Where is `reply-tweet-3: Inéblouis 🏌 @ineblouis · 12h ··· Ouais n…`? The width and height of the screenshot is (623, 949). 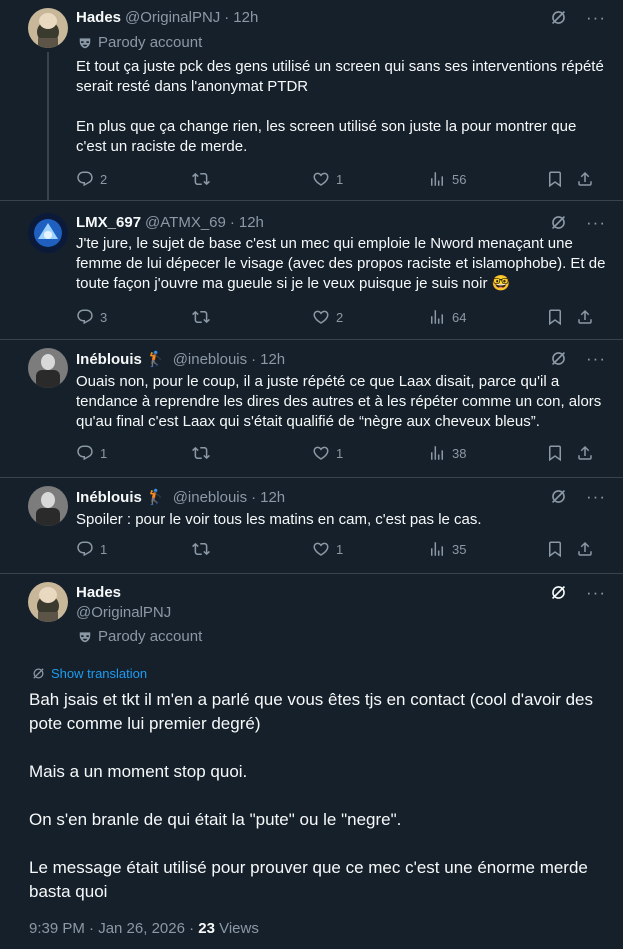 reply-tweet-3: Inéblouis 🏌 @ineblouis · 12h ··· Ouais n… is located at coordinates (311, 408).